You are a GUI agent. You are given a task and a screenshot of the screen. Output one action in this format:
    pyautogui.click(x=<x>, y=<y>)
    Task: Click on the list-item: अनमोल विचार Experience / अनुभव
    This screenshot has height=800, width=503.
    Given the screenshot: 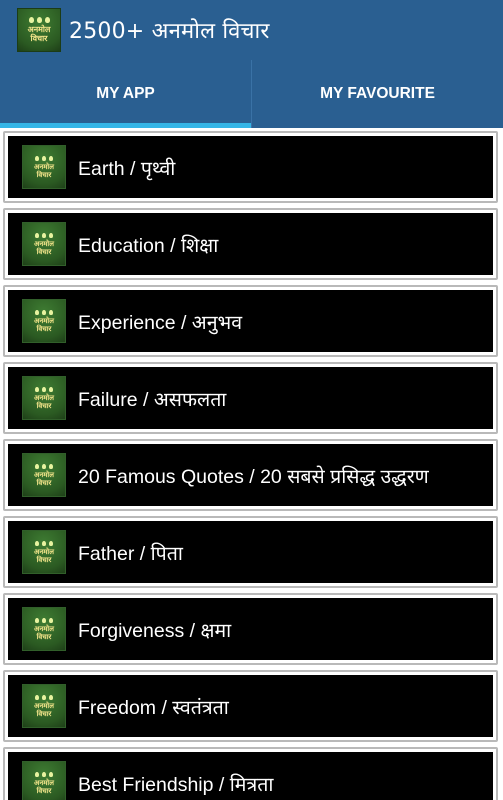 What is the action you would take?
    pyautogui.click(x=250, y=321)
    